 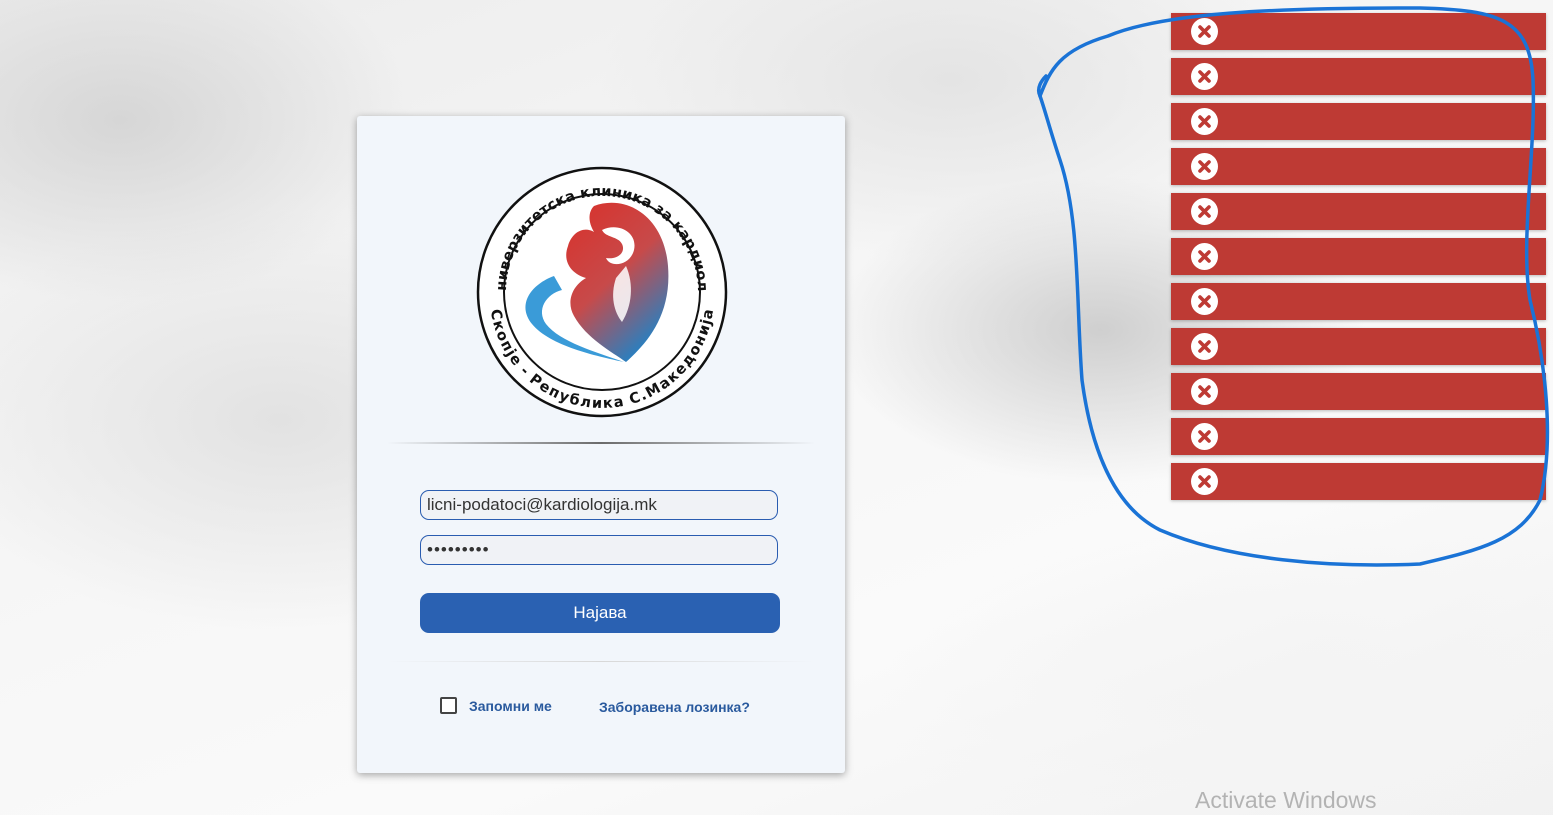 What do you see at coordinates (599, 505) in the screenshot?
I see `email-field` at bounding box center [599, 505].